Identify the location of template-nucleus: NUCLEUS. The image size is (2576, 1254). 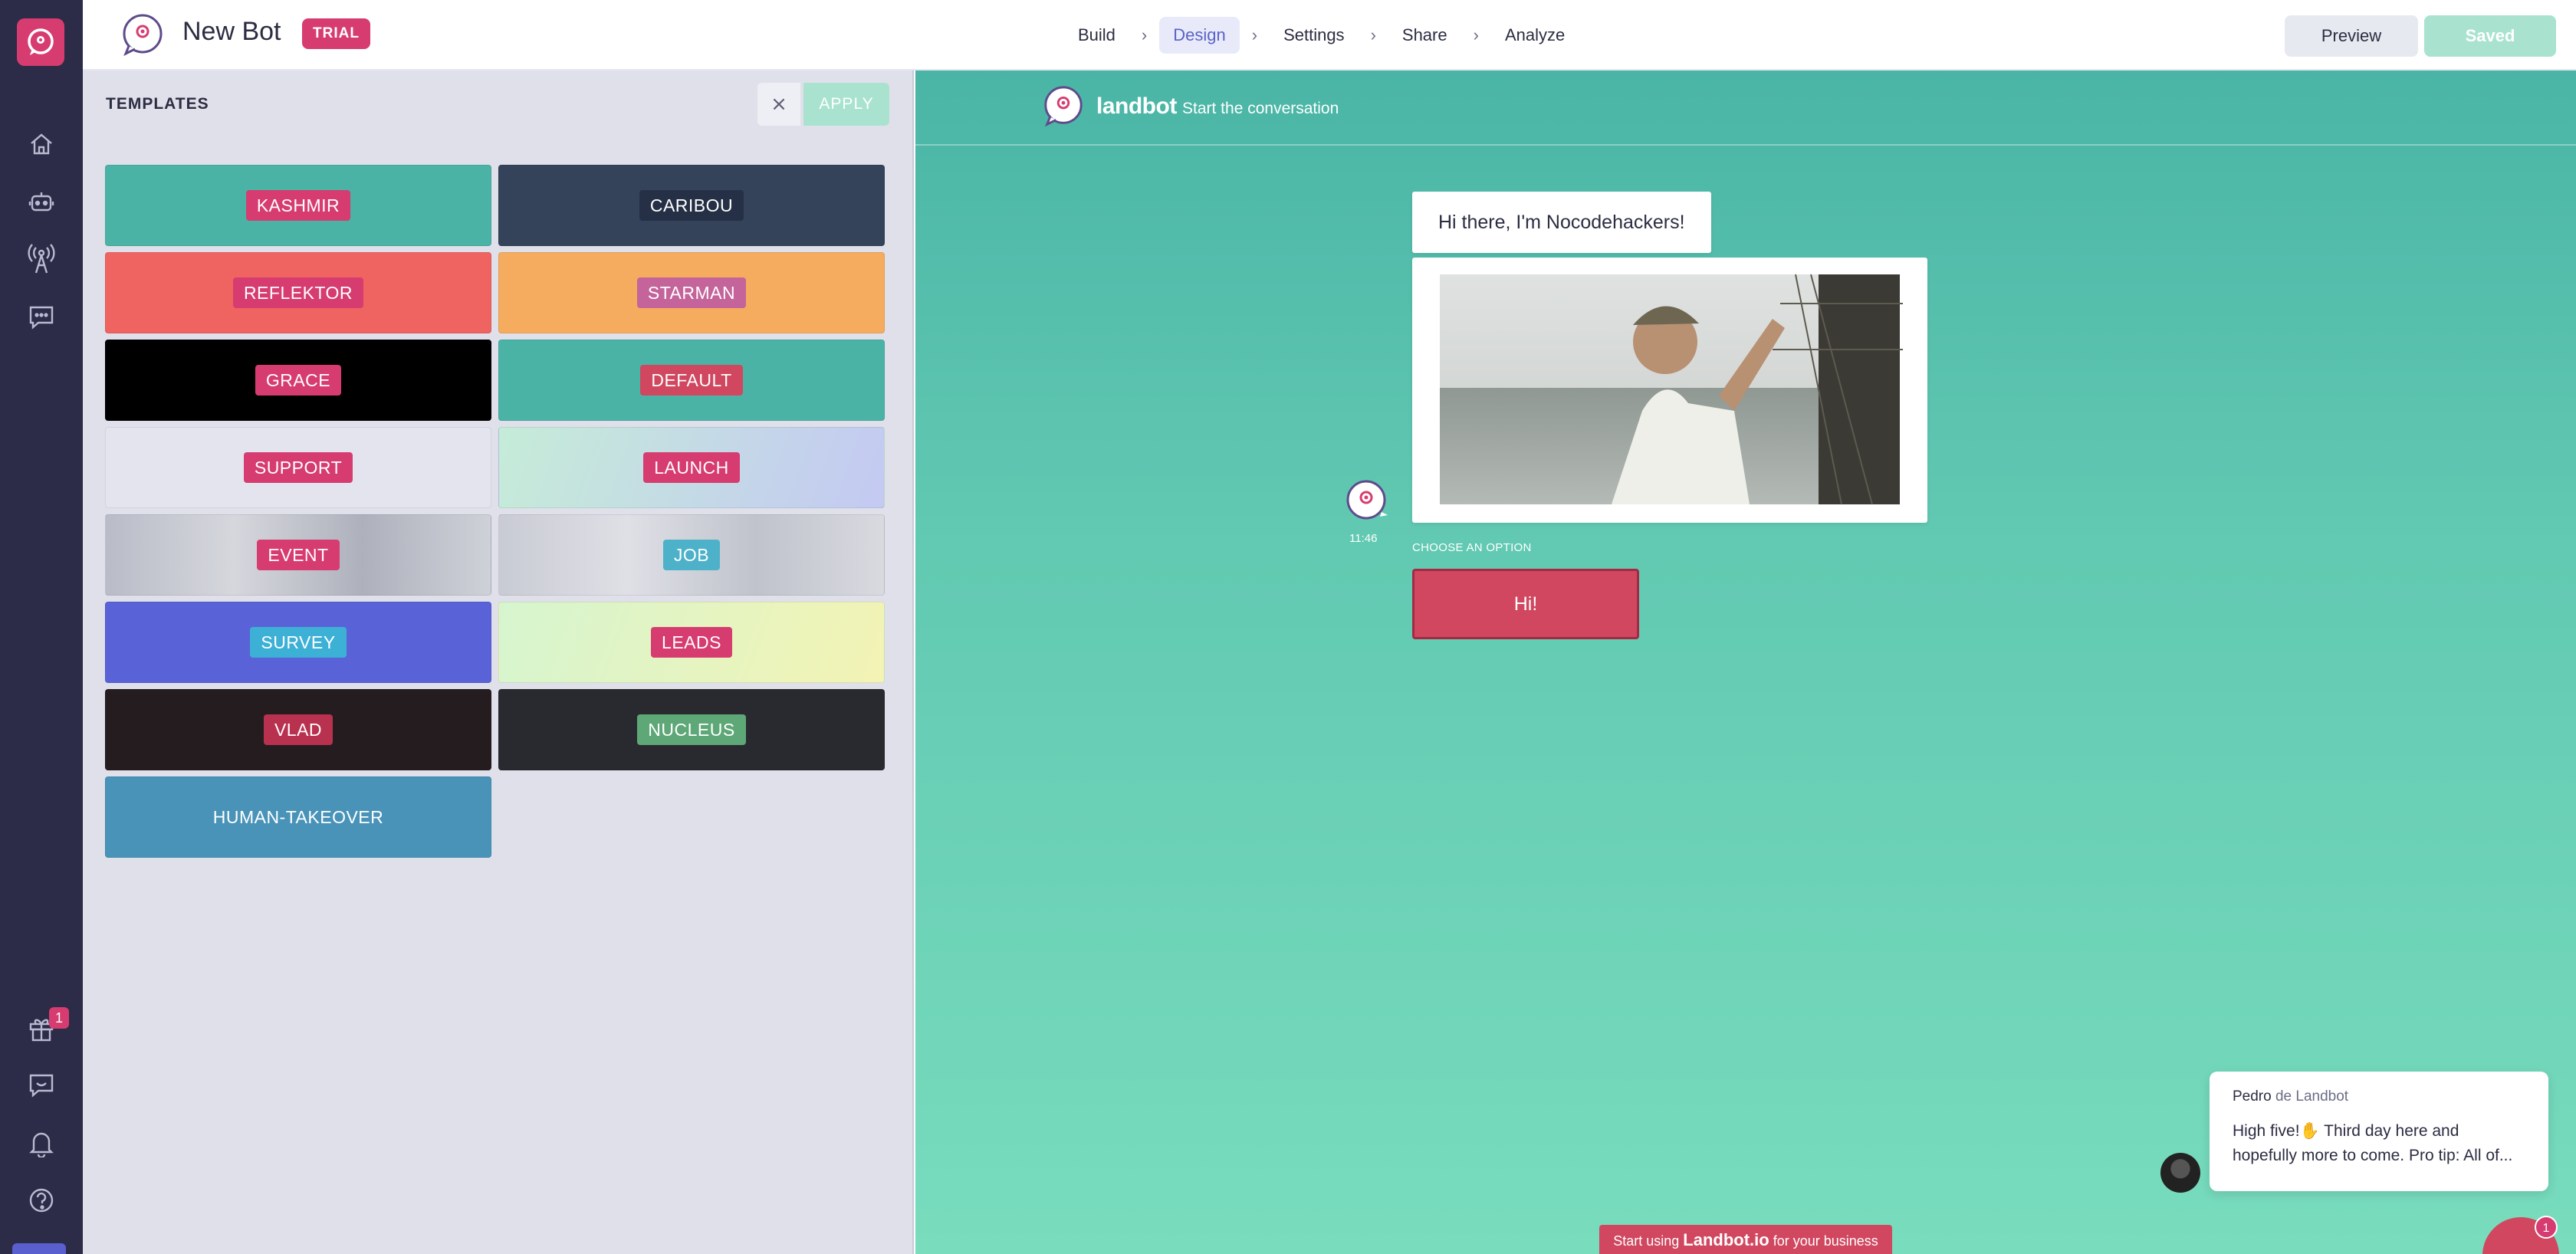
(692, 729).